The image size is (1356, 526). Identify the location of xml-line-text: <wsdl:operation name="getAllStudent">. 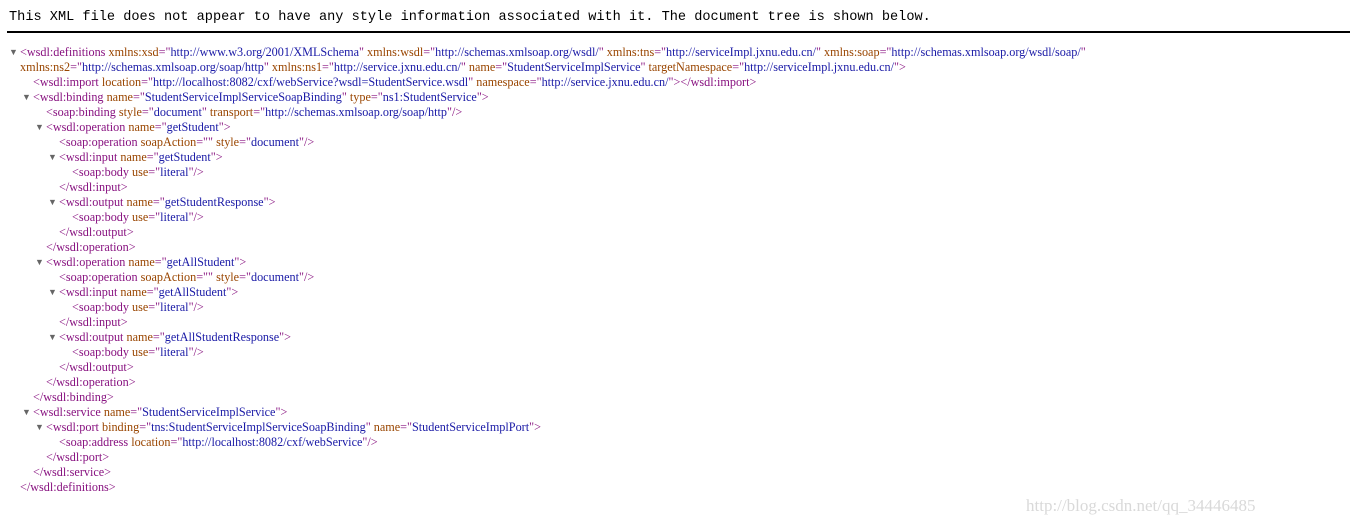
(146, 262).